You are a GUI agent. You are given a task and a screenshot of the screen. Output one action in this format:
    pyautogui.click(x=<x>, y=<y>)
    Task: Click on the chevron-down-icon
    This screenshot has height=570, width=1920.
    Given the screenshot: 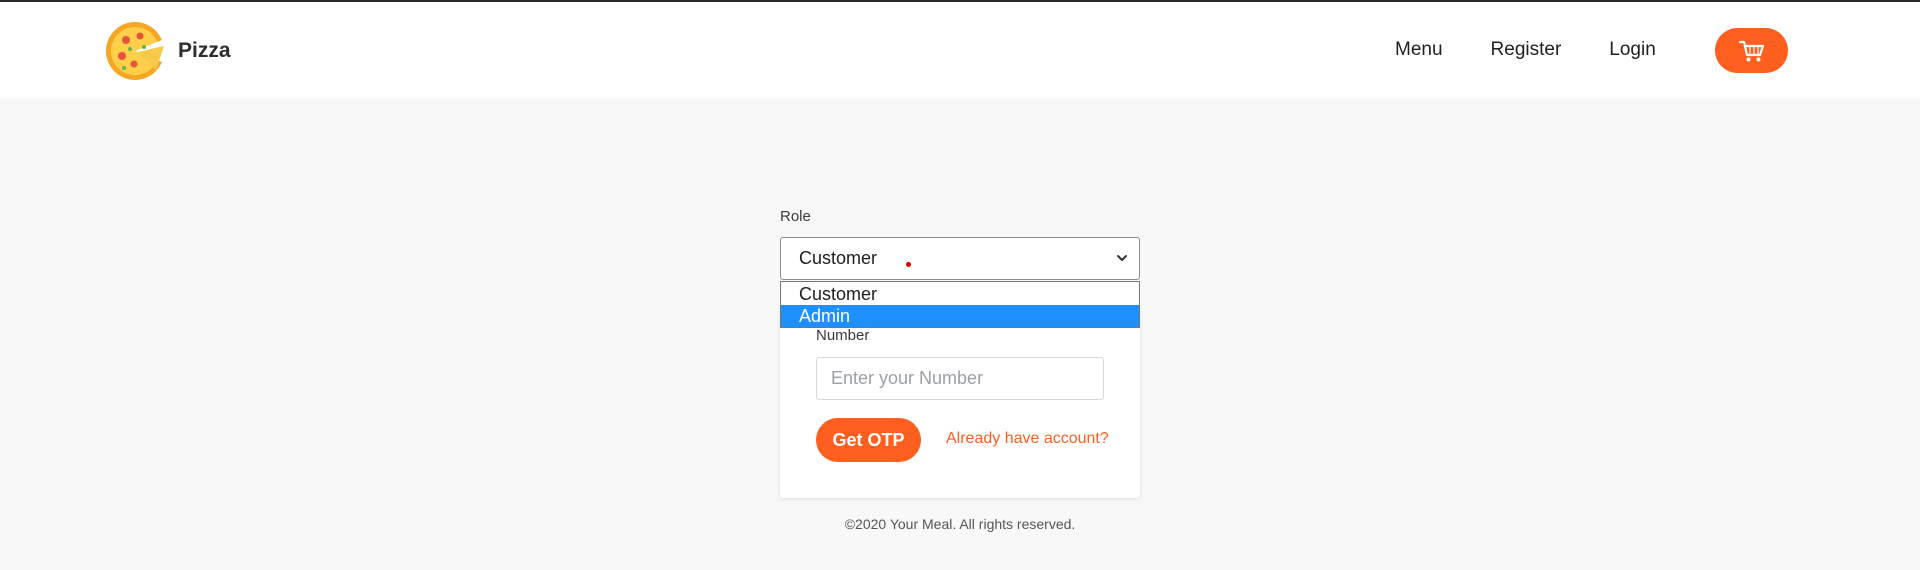 What is the action you would take?
    pyautogui.click(x=1122, y=258)
    